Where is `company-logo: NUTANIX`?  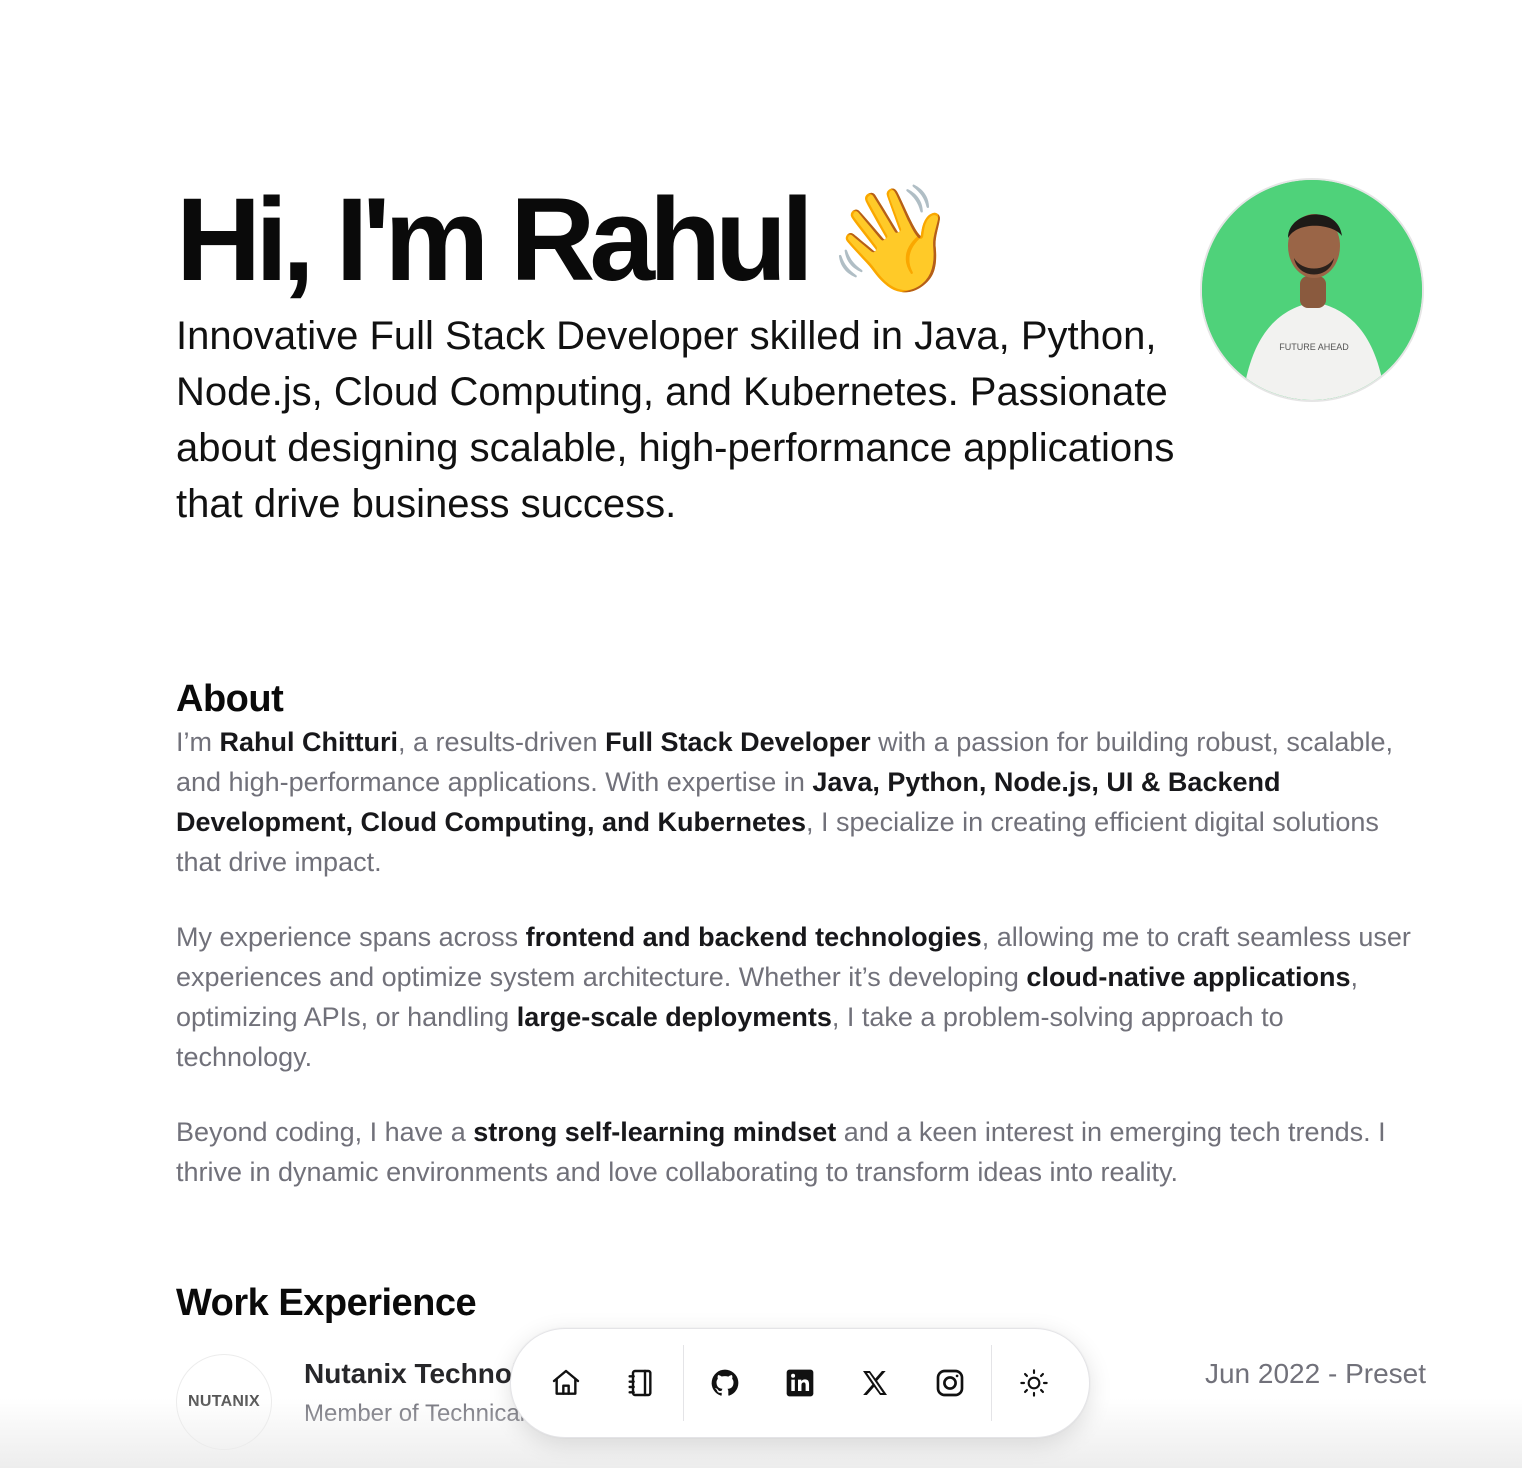 company-logo: NUTANIX is located at coordinates (224, 1402).